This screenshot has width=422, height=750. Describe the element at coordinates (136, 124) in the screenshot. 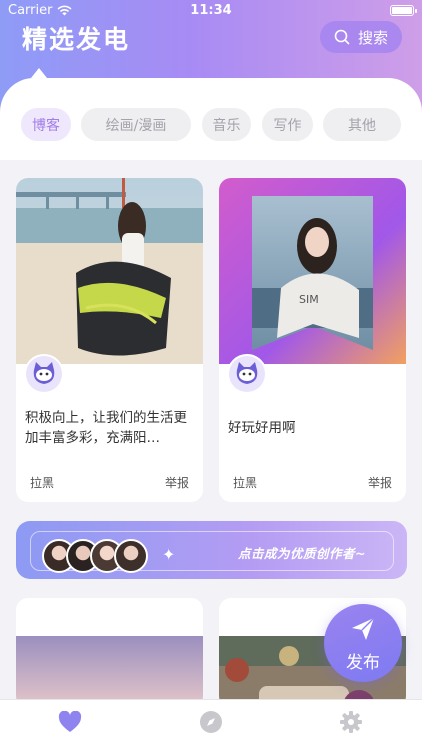

I see `category-drawing-comic: 绘画/漫画` at that location.